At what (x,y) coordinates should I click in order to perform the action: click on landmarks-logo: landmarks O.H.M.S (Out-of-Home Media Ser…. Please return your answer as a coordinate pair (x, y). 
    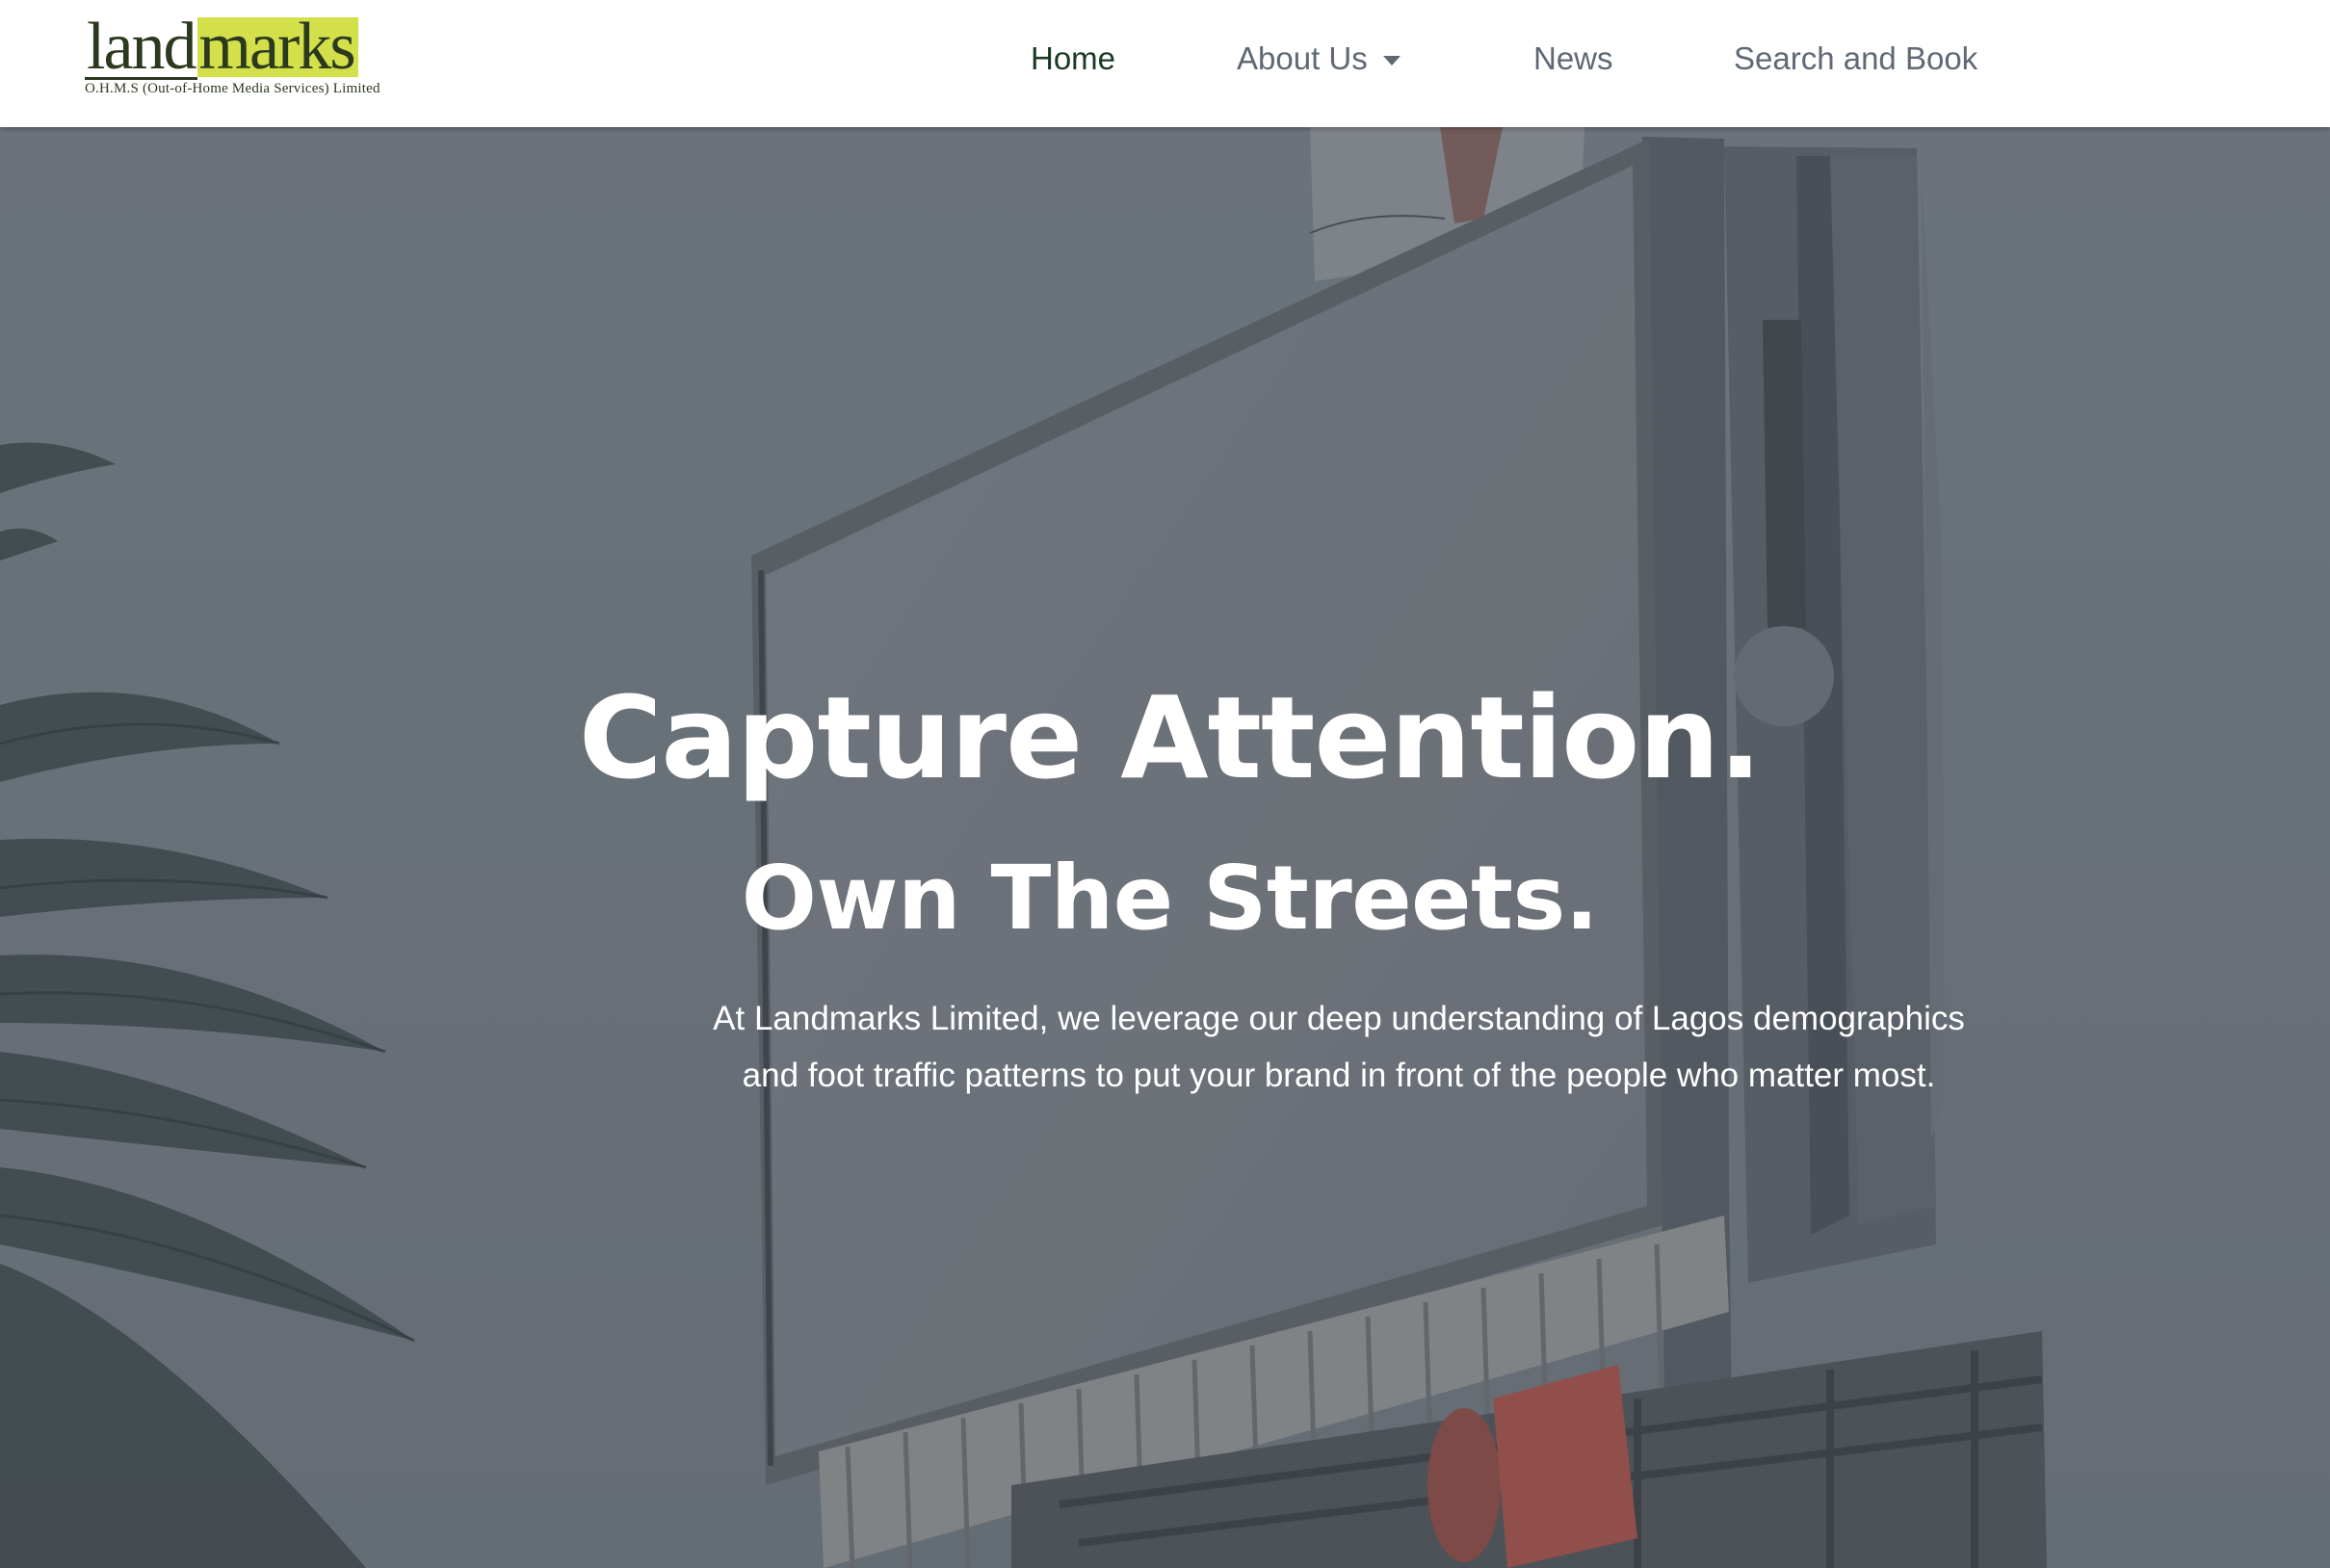
    Looking at the image, I should click on (233, 55).